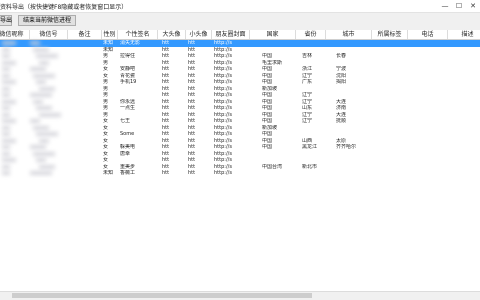 The image size is (480, 300). What do you see at coordinates (231, 34) in the screenshot?
I see `column-header: 朋友圈封面` at bounding box center [231, 34].